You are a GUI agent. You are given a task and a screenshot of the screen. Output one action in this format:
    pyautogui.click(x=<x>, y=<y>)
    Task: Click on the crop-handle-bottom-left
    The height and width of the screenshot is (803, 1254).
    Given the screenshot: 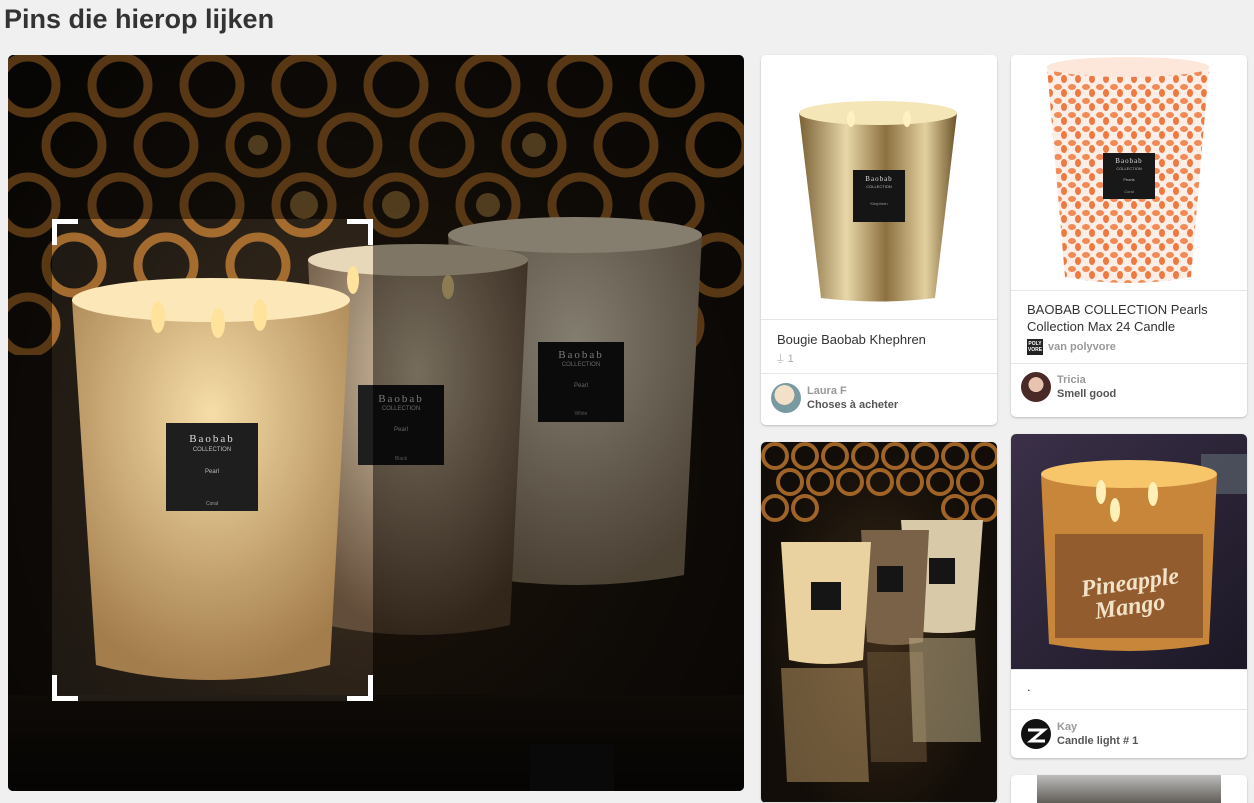 What is the action you would take?
    pyautogui.click(x=65, y=688)
    